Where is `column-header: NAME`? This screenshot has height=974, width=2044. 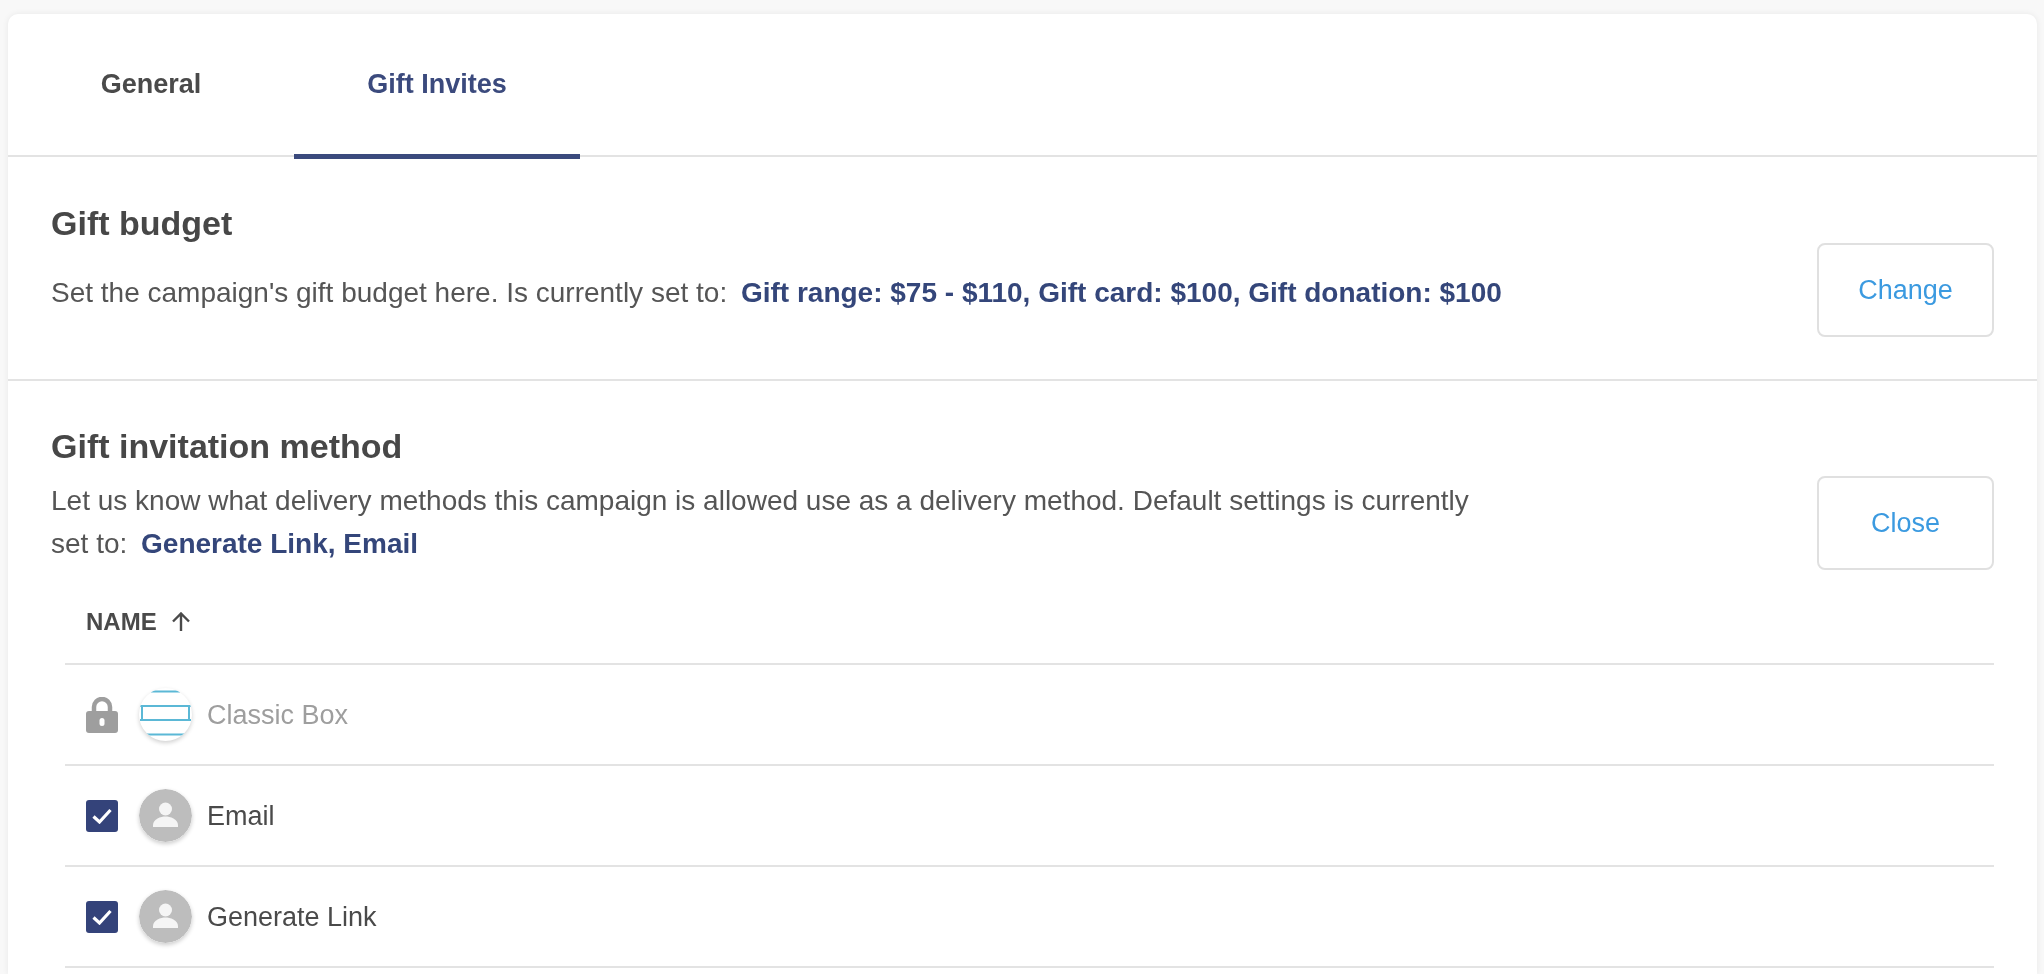 column-header: NAME is located at coordinates (121, 621).